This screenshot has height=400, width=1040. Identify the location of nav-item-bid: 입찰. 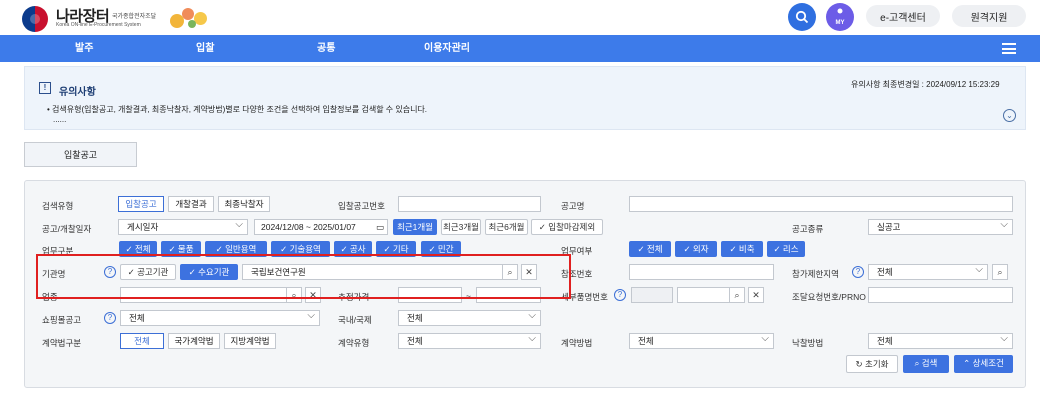
(205, 48).